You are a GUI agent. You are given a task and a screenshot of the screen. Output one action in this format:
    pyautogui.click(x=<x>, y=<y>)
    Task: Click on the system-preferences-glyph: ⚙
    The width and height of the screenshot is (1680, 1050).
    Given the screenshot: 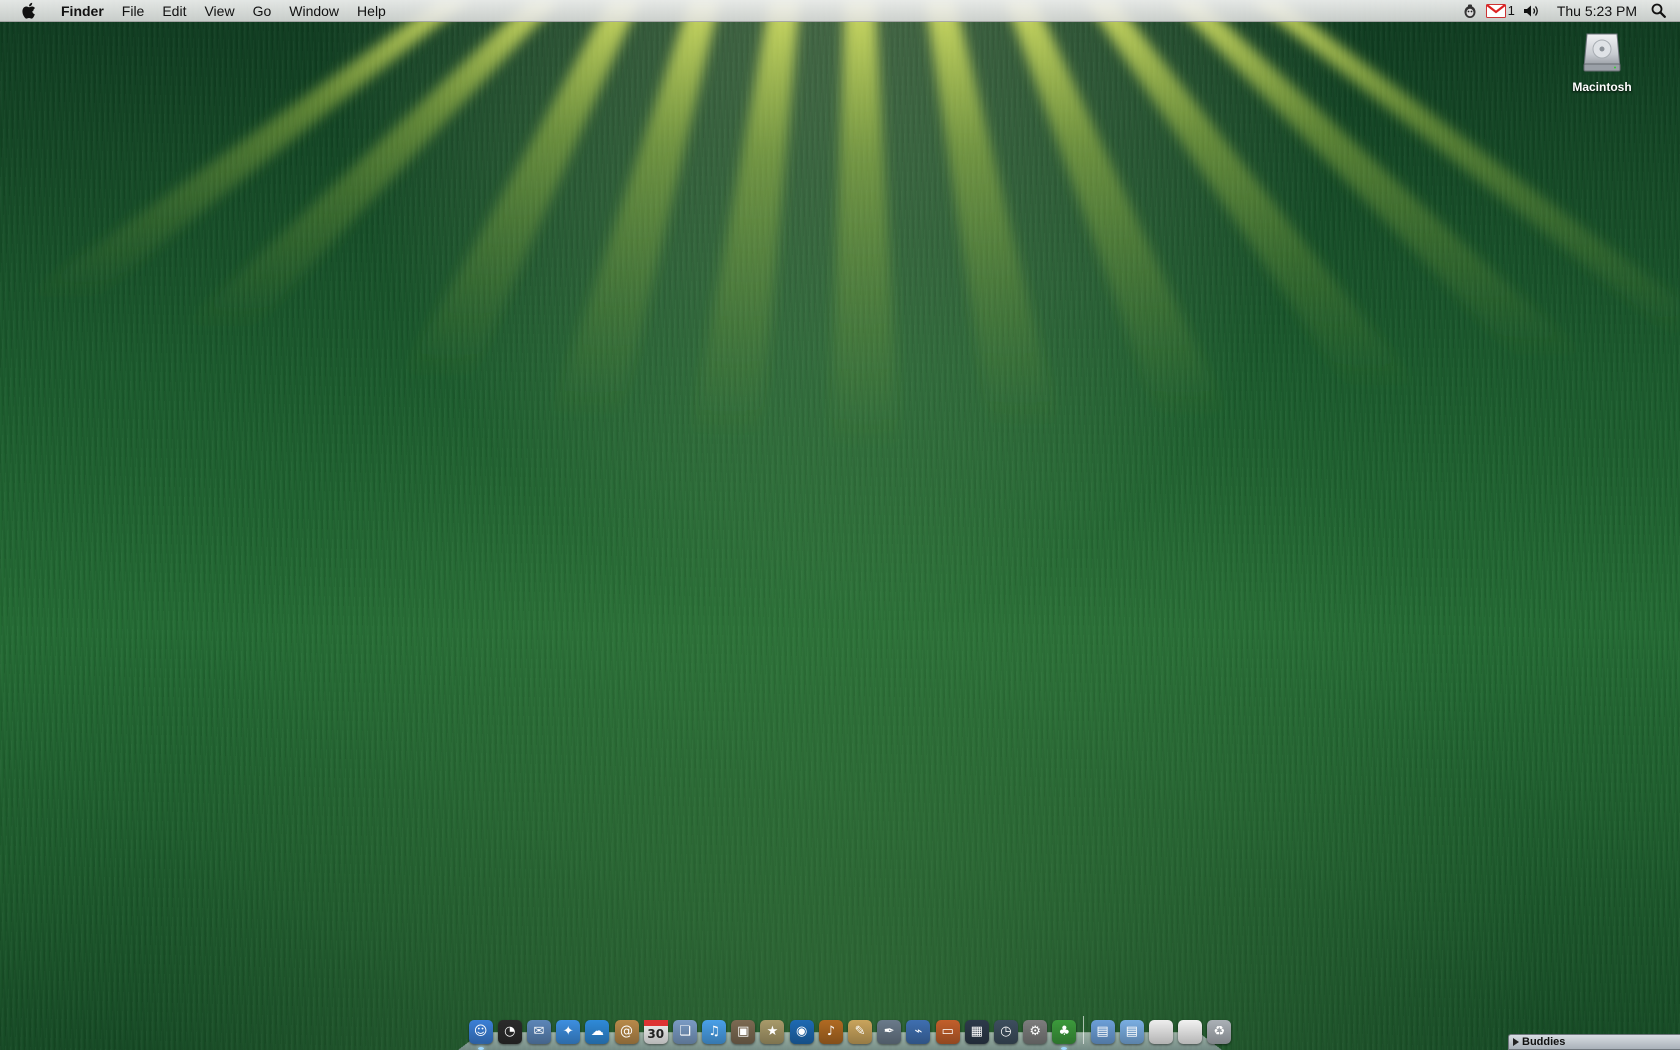 What is the action you would take?
    pyautogui.click(x=1035, y=1032)
    